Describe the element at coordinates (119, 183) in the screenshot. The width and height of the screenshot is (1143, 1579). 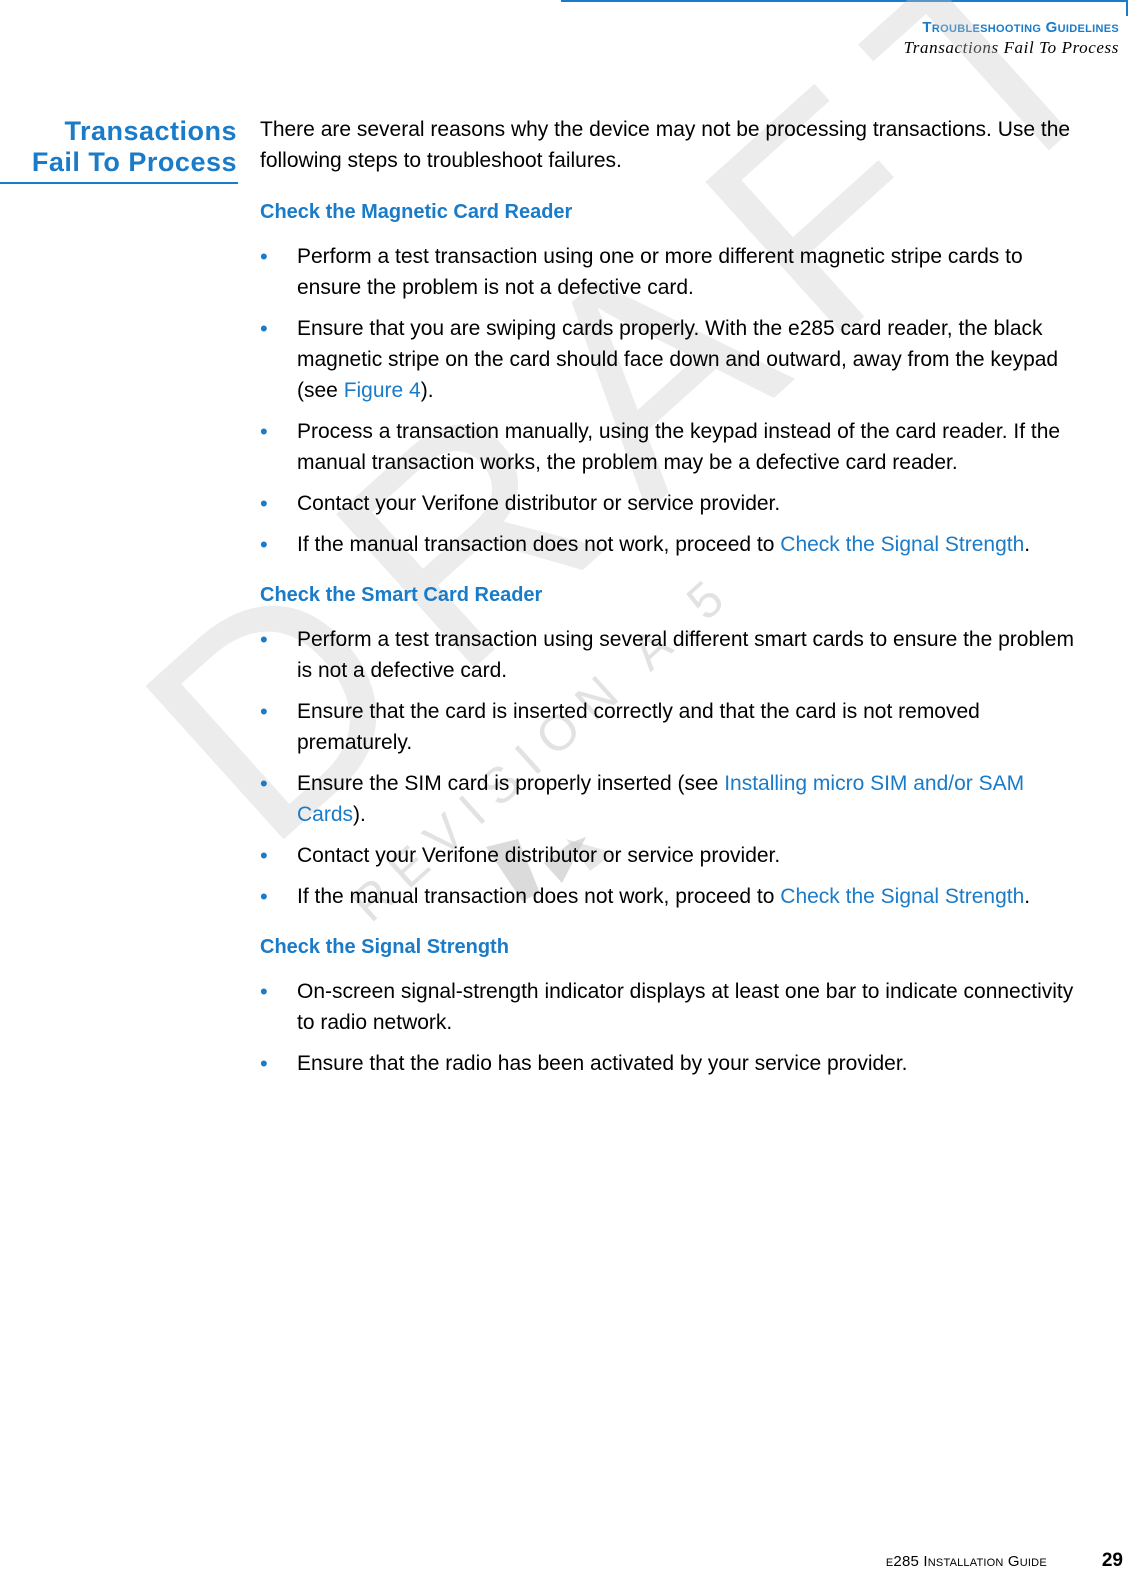
I see `section-title-rule` at that location.